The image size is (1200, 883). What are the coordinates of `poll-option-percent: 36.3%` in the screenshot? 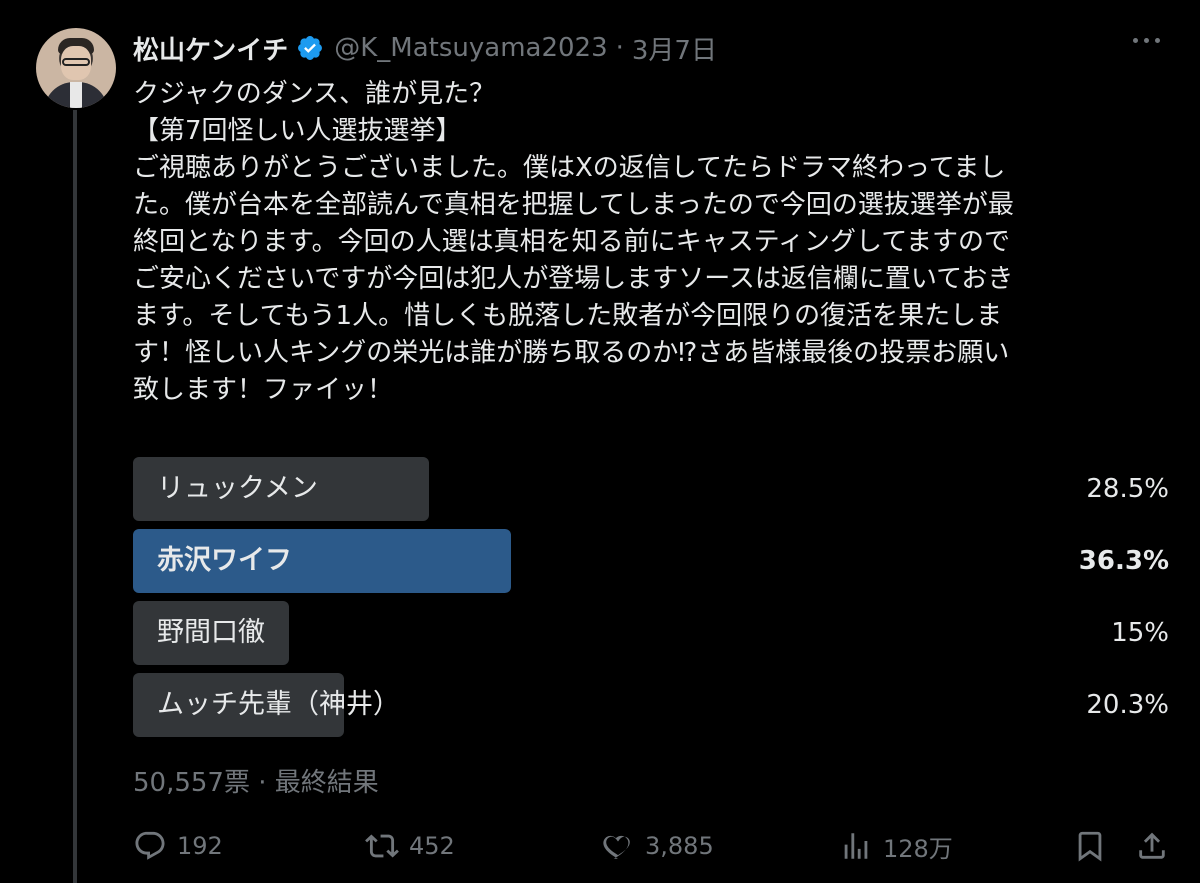 It's located at (1123, 561).